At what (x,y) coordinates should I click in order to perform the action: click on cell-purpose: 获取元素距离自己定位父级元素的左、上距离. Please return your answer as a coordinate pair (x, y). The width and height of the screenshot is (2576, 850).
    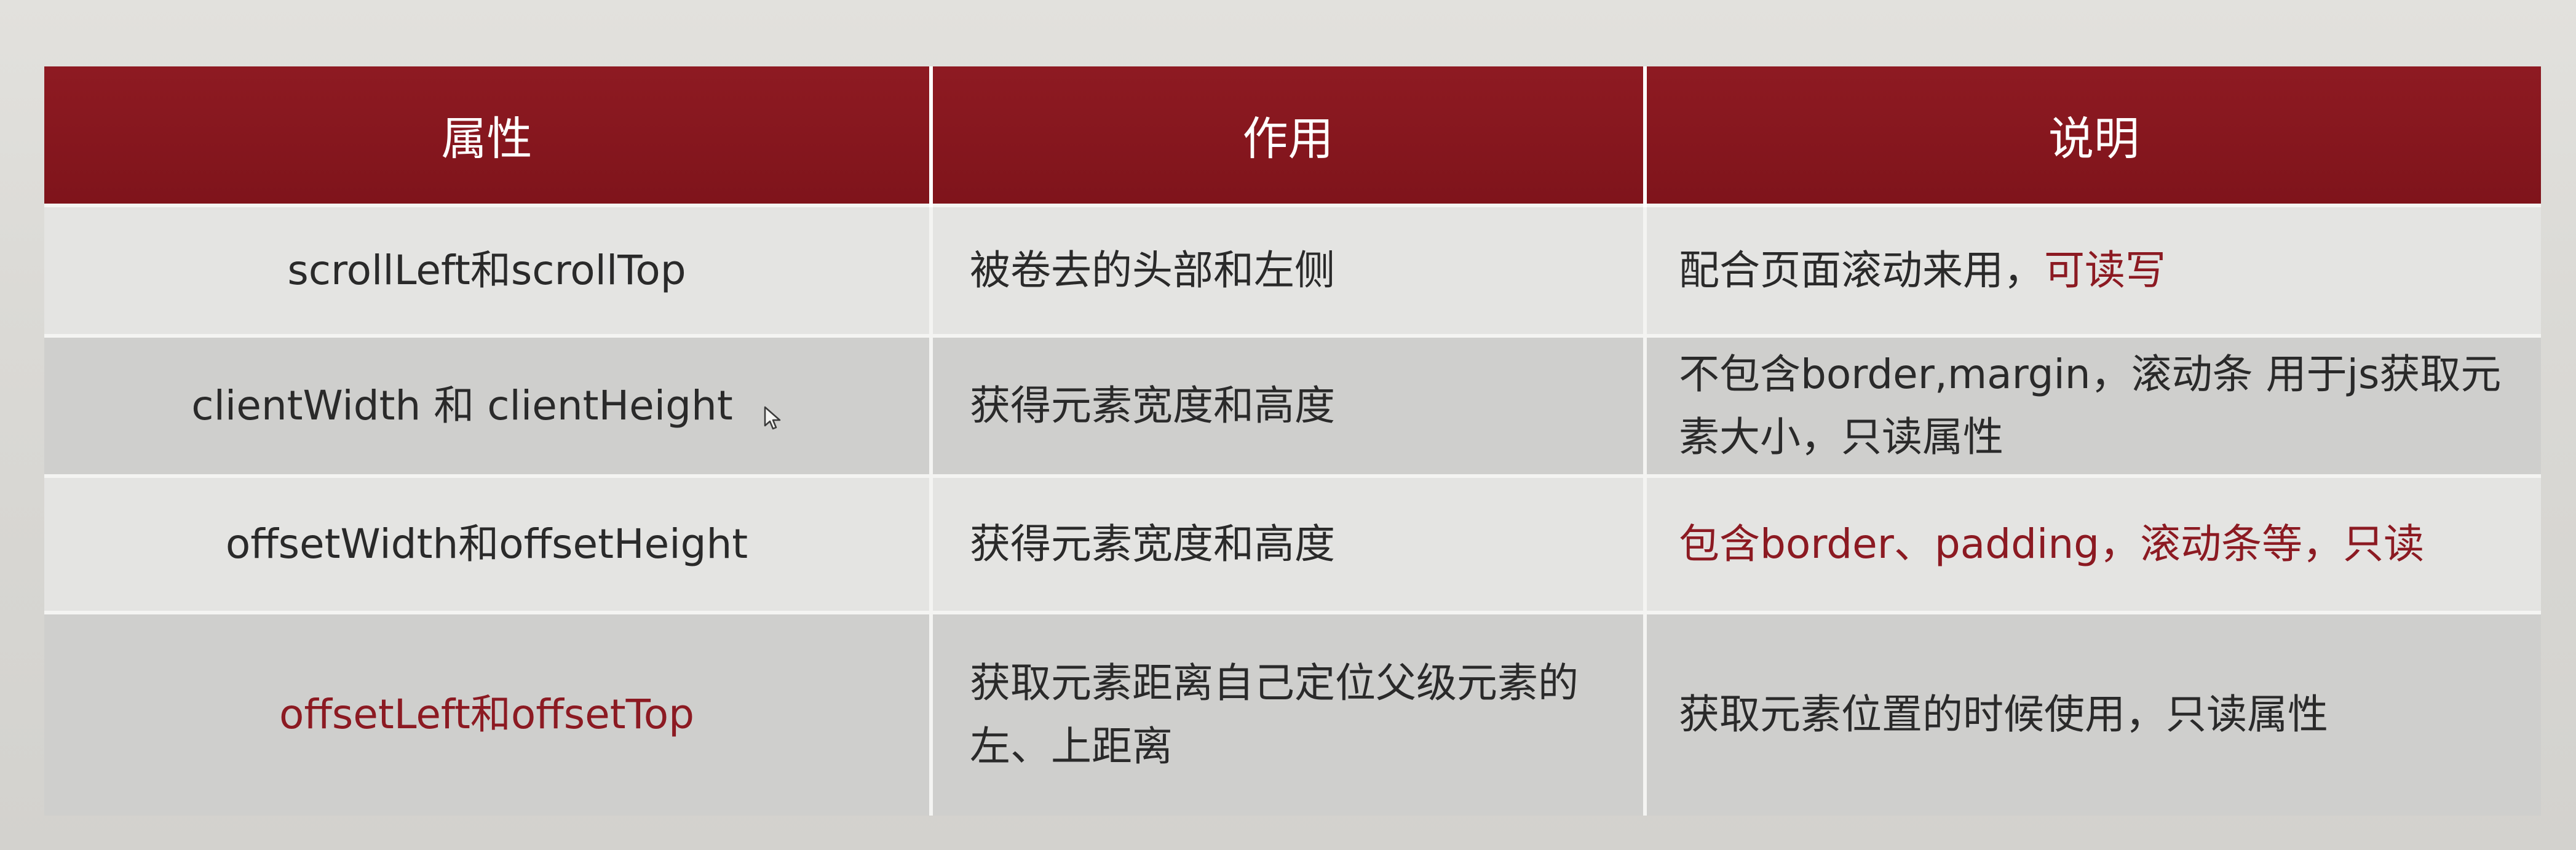
    Looking at the image, I should click on (1289, 714).